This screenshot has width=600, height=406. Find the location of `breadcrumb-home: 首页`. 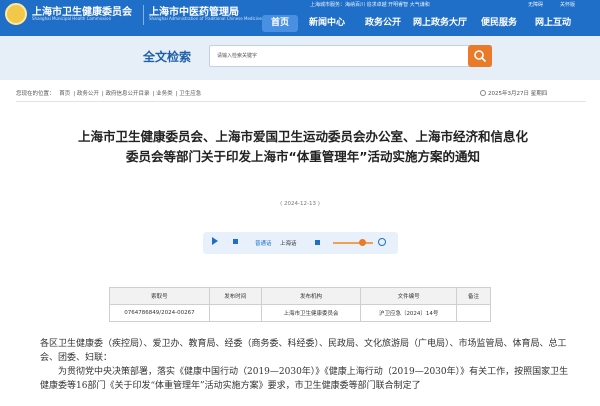

breadcrumb-home: 首页 is located at coordinates (64, 94).